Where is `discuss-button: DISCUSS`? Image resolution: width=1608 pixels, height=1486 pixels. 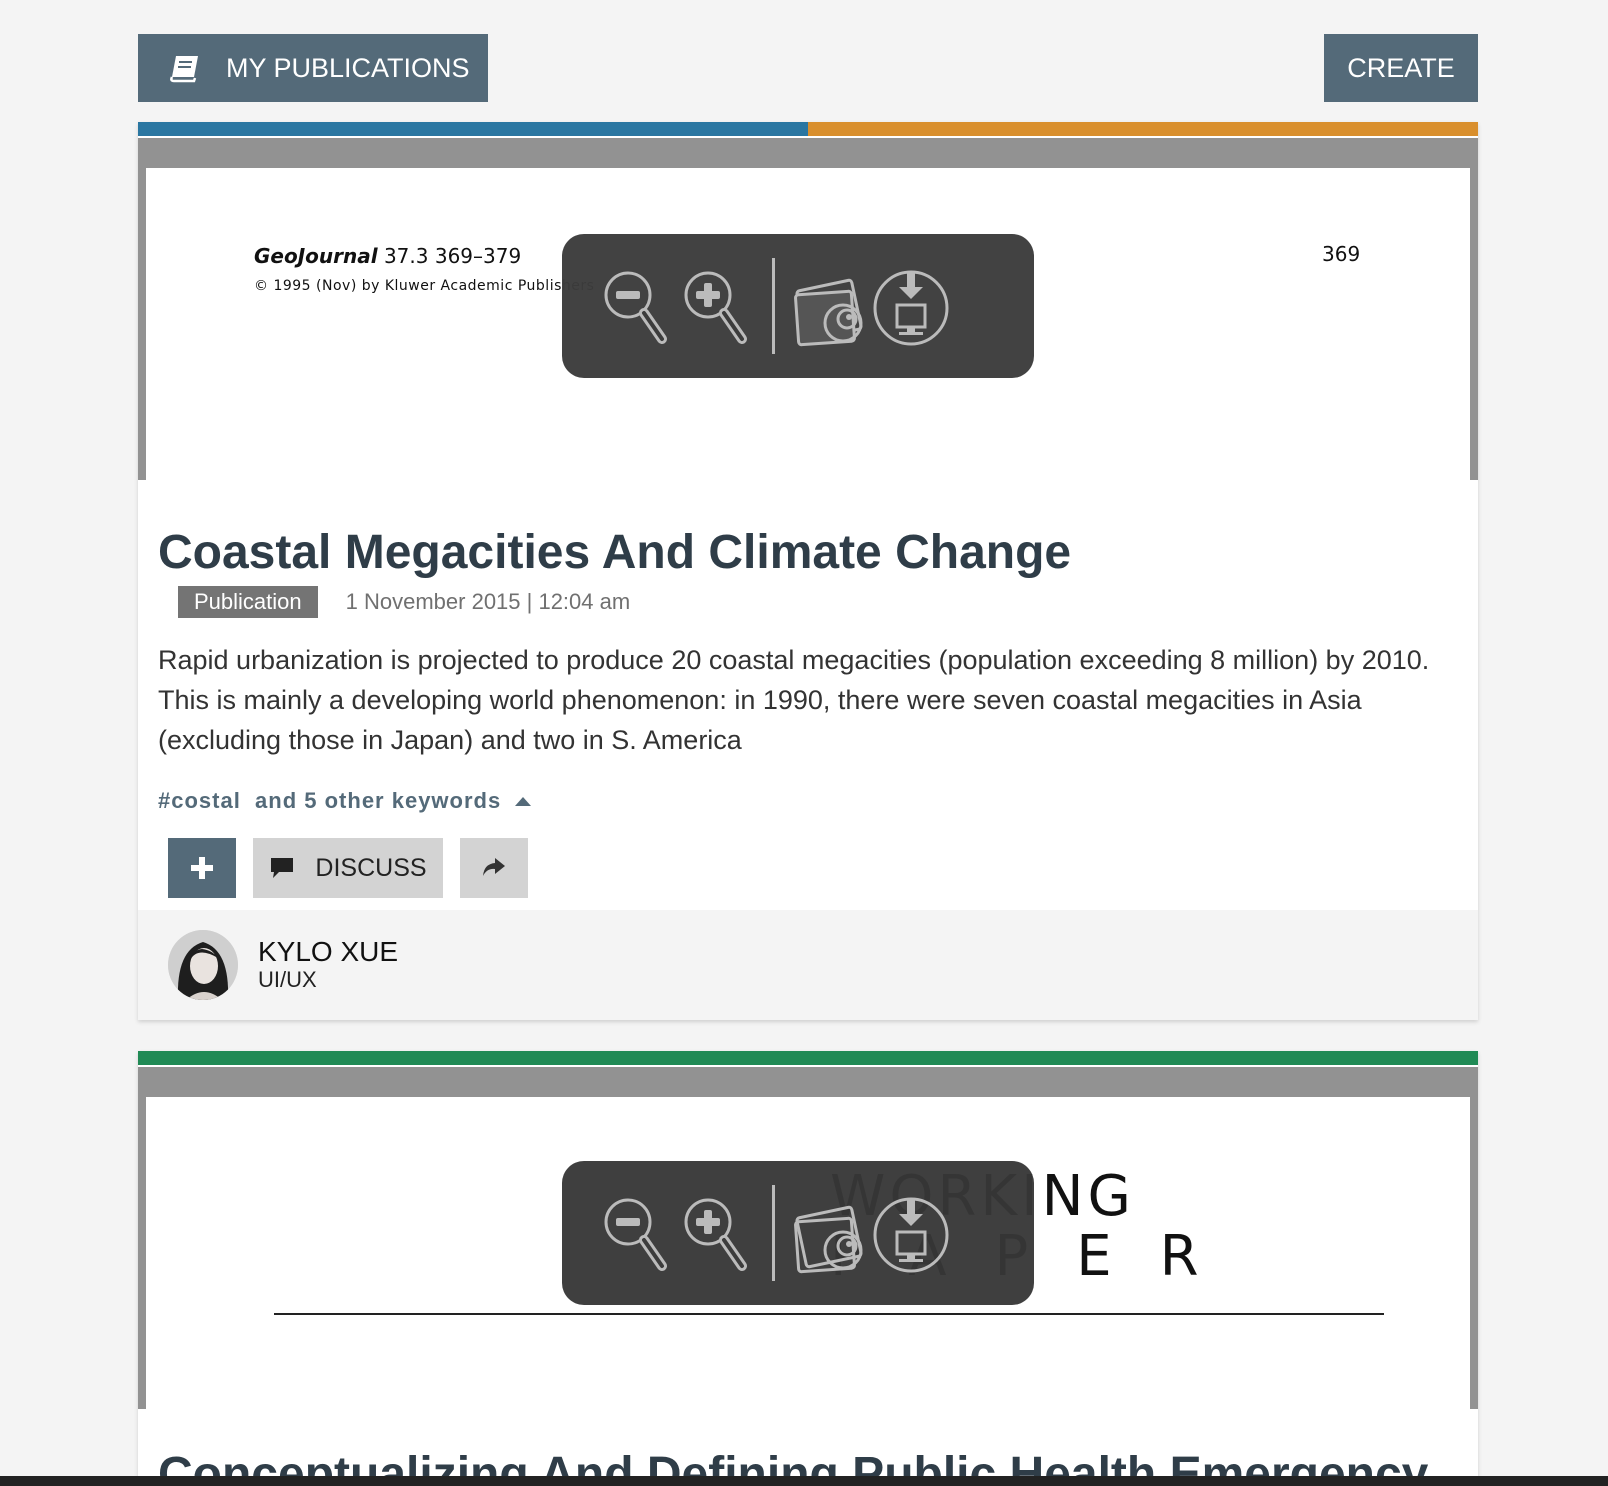 discuss-button: DISCUSS is located at coordinates (348, 868).